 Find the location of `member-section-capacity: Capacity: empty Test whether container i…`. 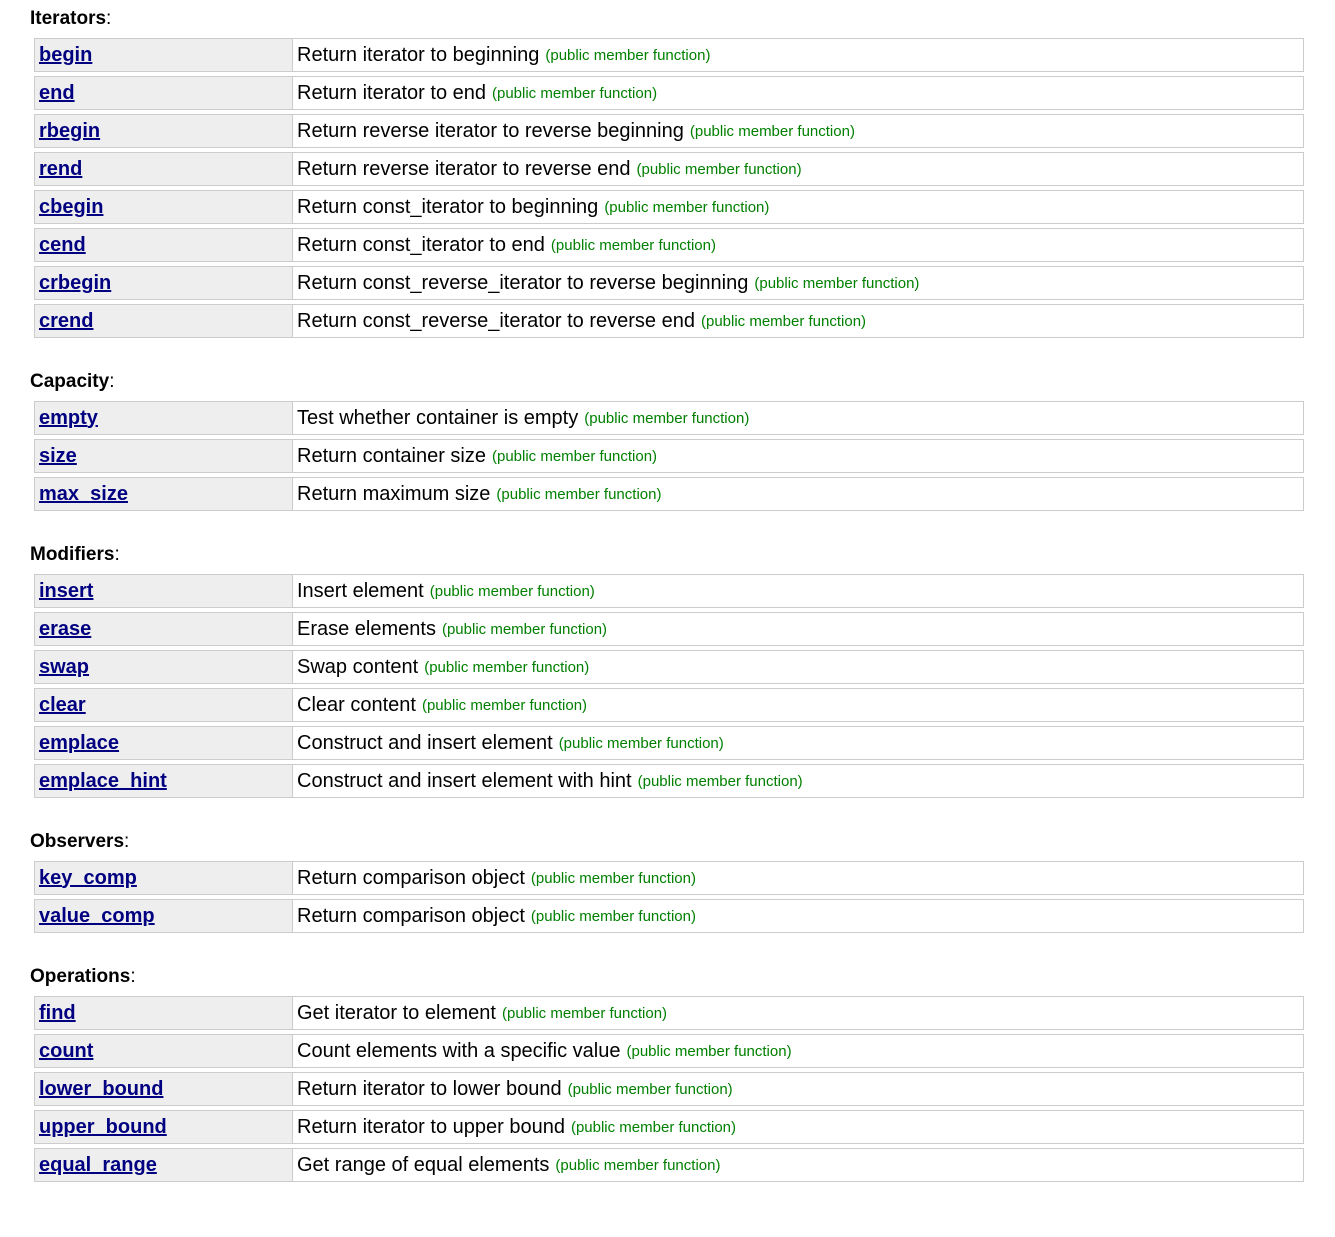

member-section-capacity: Capacity: empty Test whether container i… is located at coordinates (682, 440).